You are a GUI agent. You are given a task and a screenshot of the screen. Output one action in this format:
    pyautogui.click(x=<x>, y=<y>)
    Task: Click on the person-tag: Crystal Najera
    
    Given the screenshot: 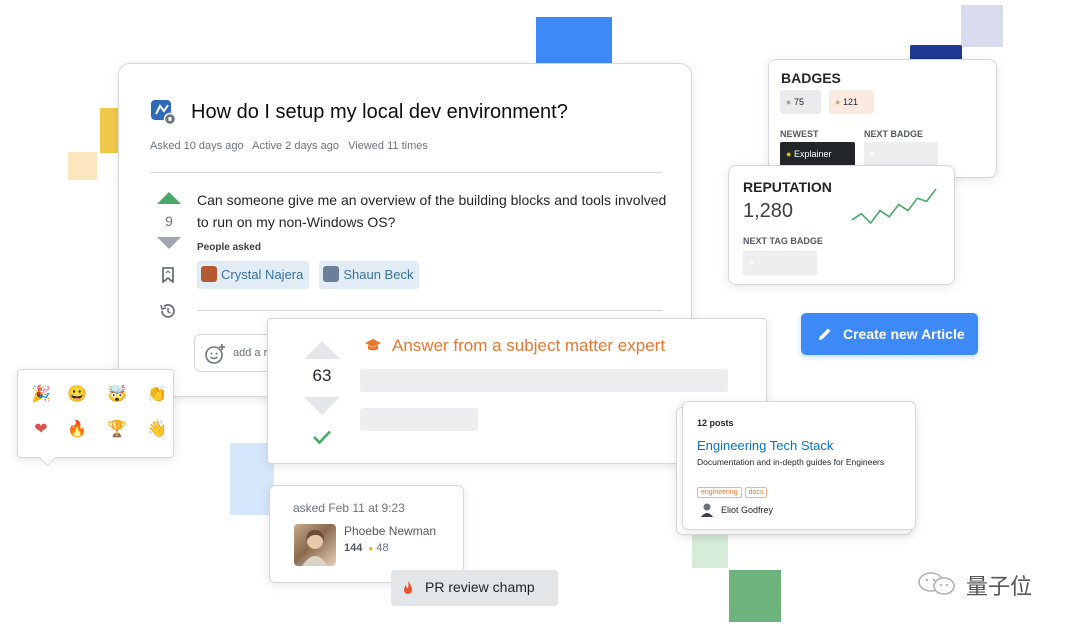 What is the action you would take?
    pyautogui.click(x=253, y=275)
    